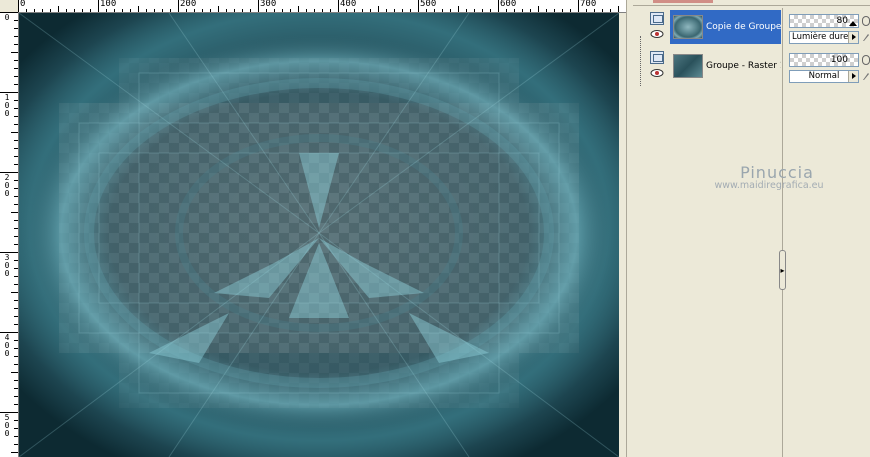 Image resolution: width=870 pixels, height=457 pixels. What do you see at coordinates (7, 345) in the screenshot?
I see `ruler-label: 400` at bounding box center [7, 345].